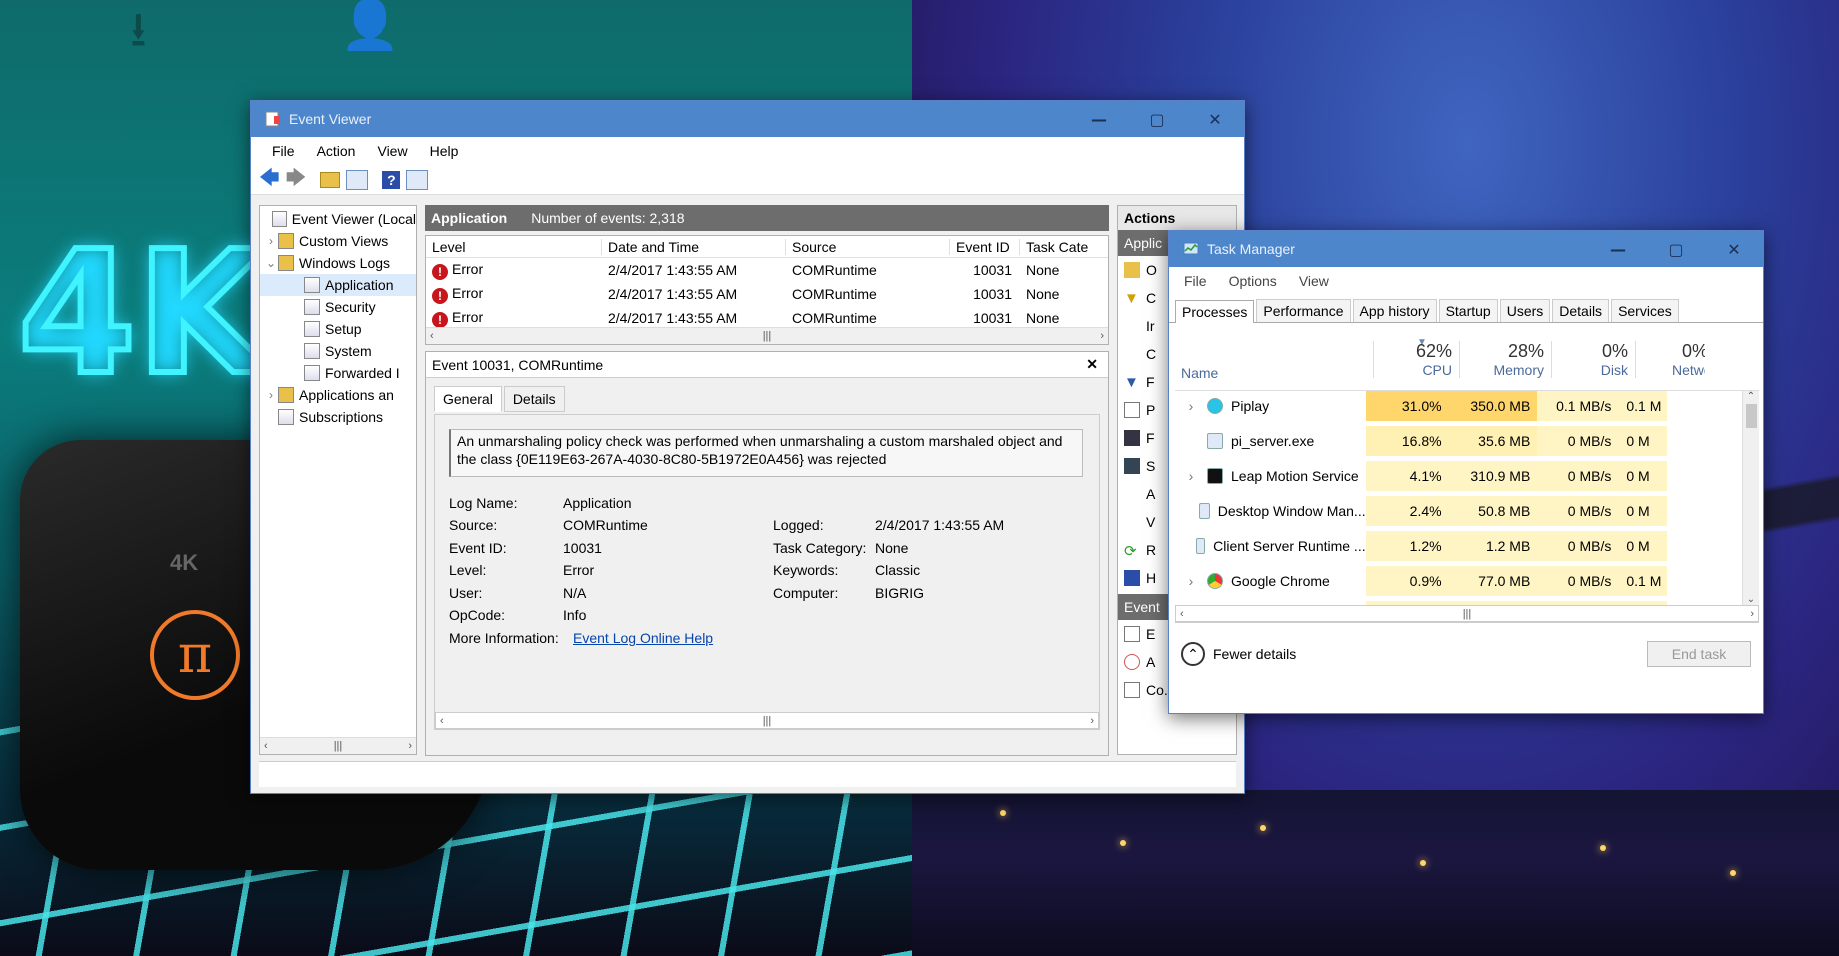 Image resolution: width=1839 pixels, height=956 pixels. What do you see at coordinates (1467, 613) in the screenshot?
I see `process-hscrollbar: ‹ ||| ›` at bounding box center [1467, 613].